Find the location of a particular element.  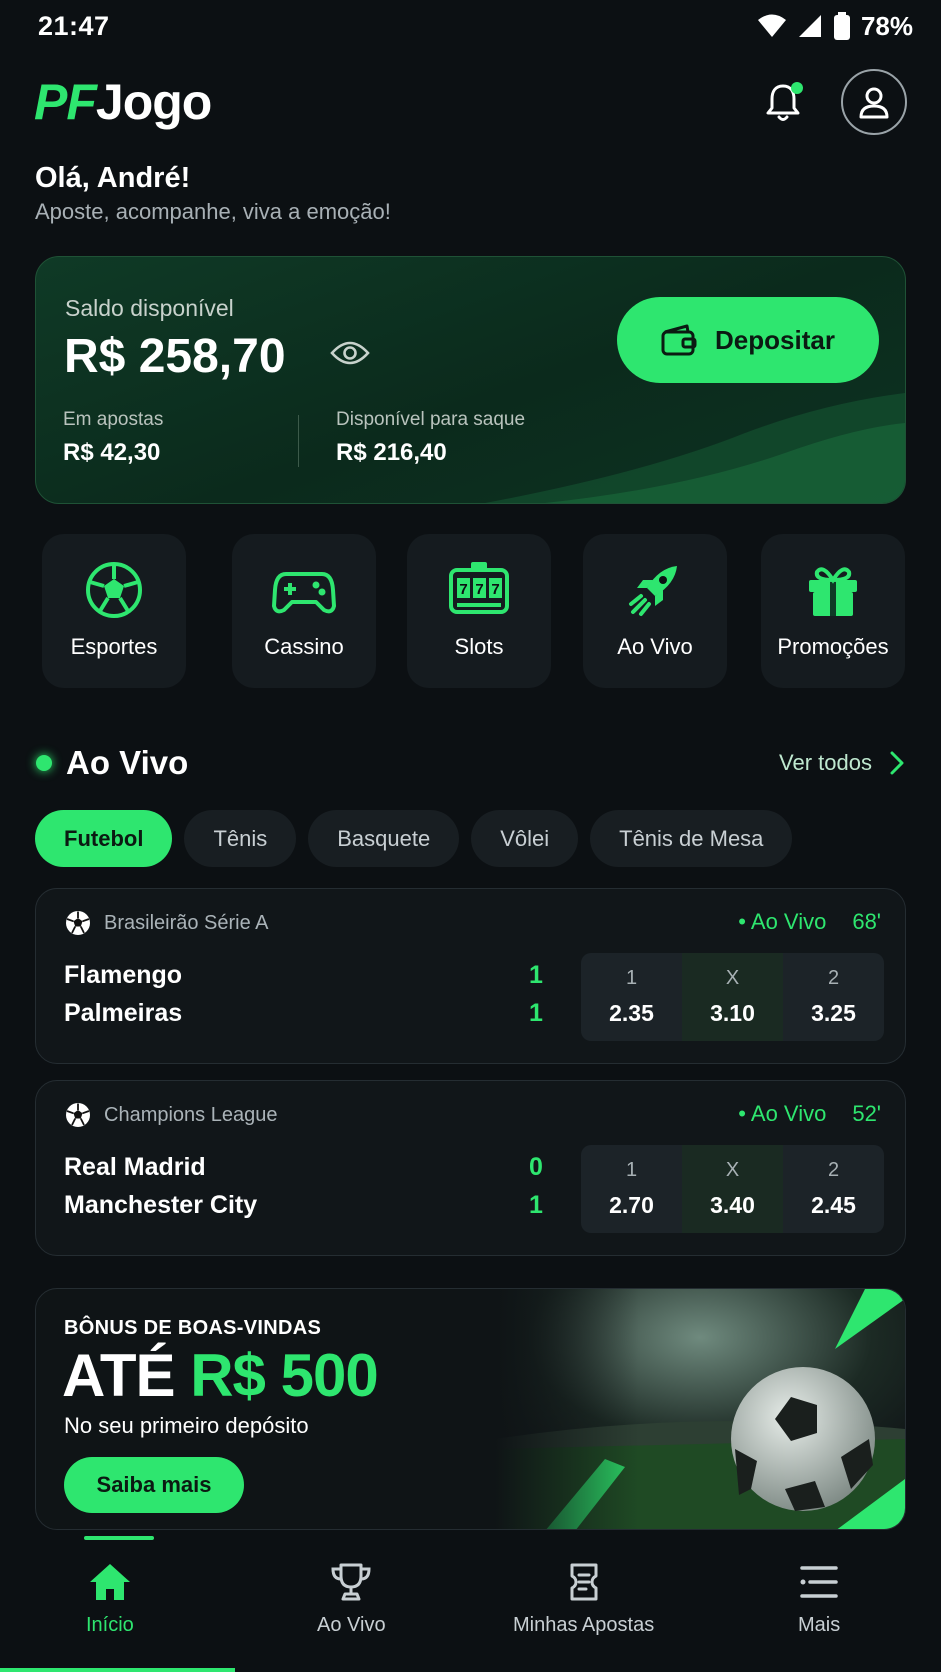

user-icon is located at coordinates (874, 103).